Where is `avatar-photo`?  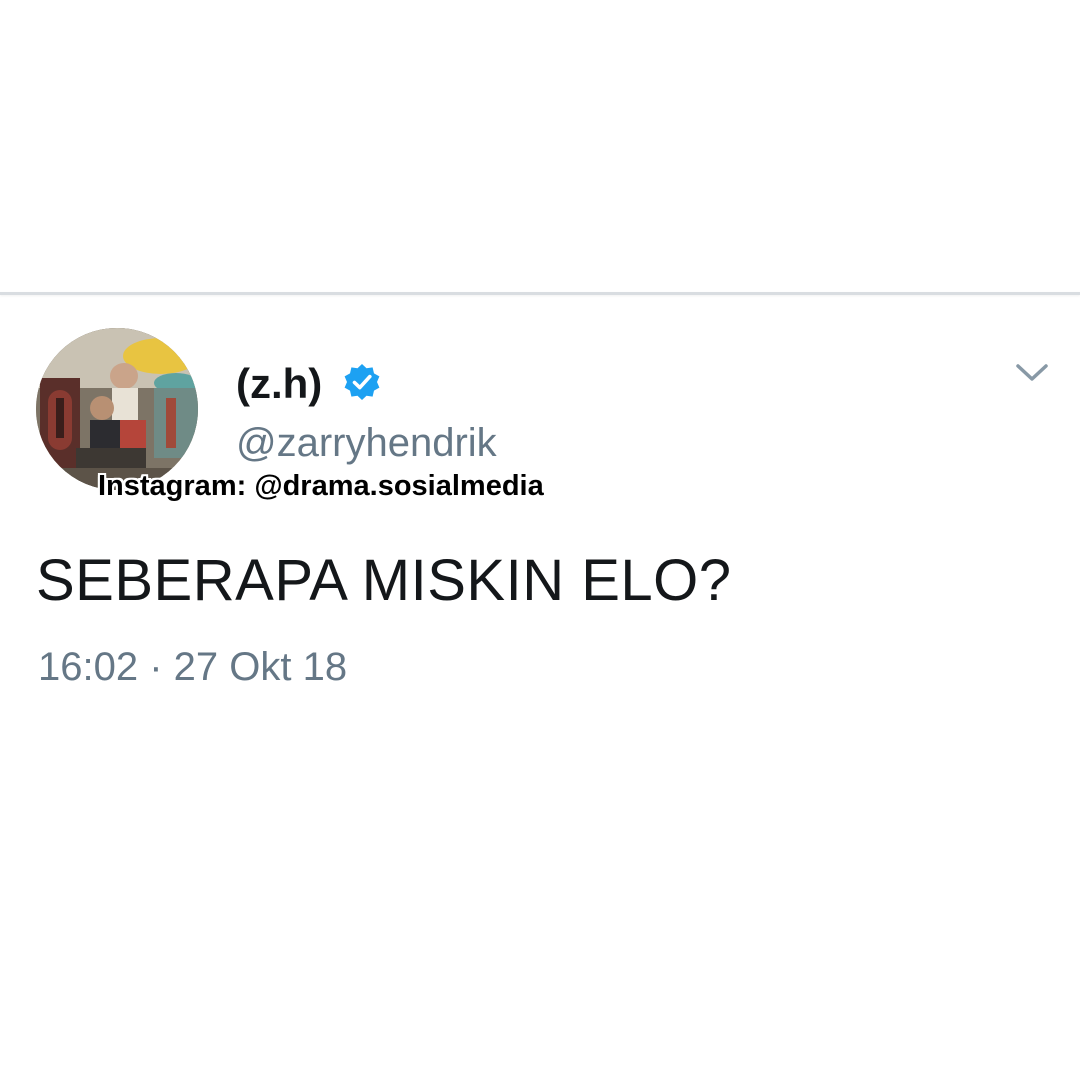
avatar-photo is located at coordinates (117, 409).